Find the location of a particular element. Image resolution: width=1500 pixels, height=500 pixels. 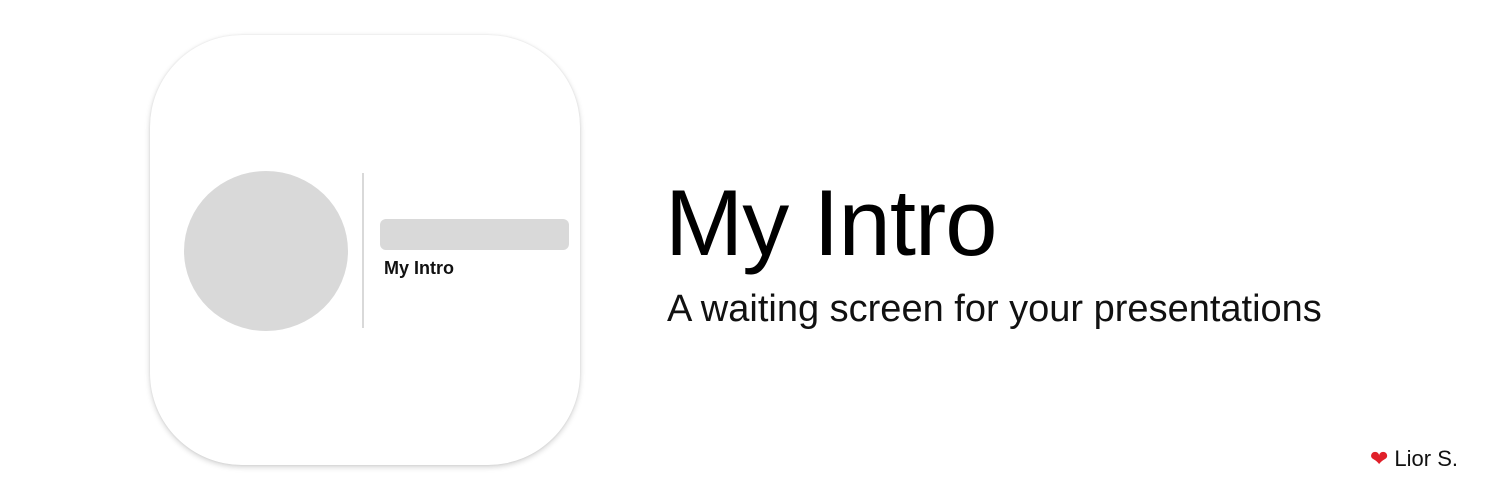

heart-icon: ❤ is located at coordinates (1379, 458).